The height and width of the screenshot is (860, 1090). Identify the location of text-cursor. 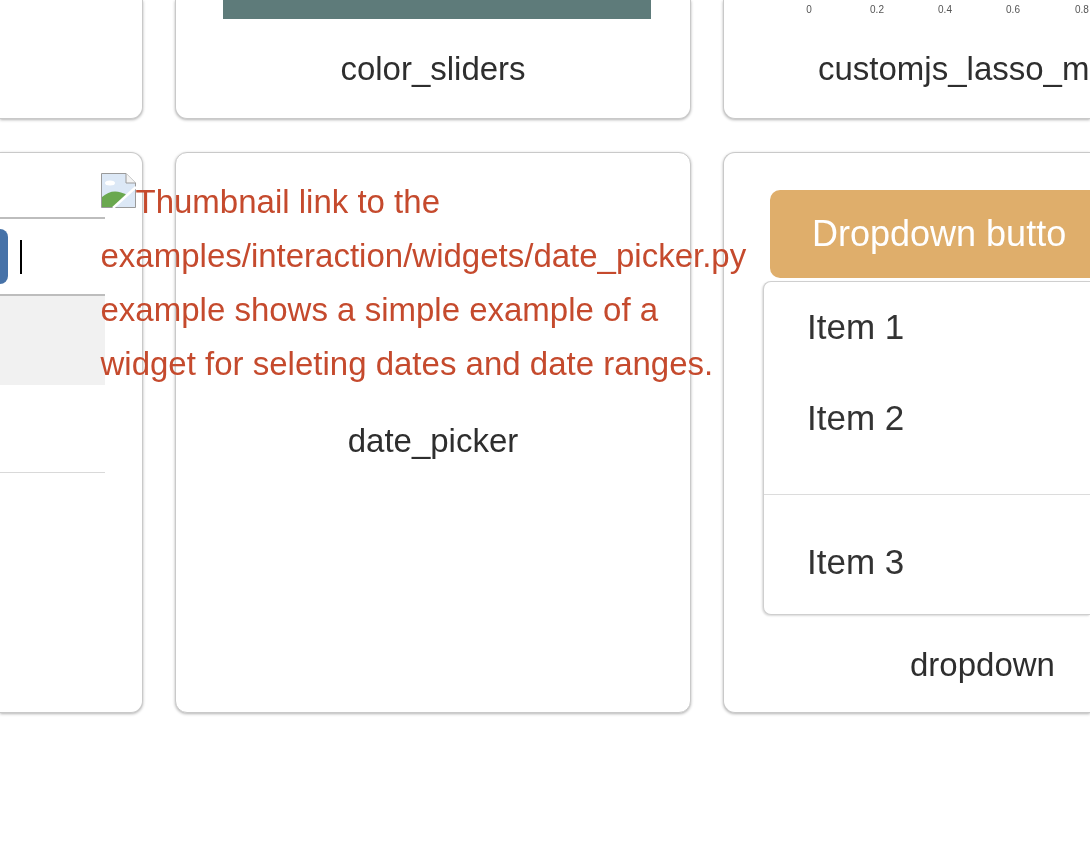
(21, 256).